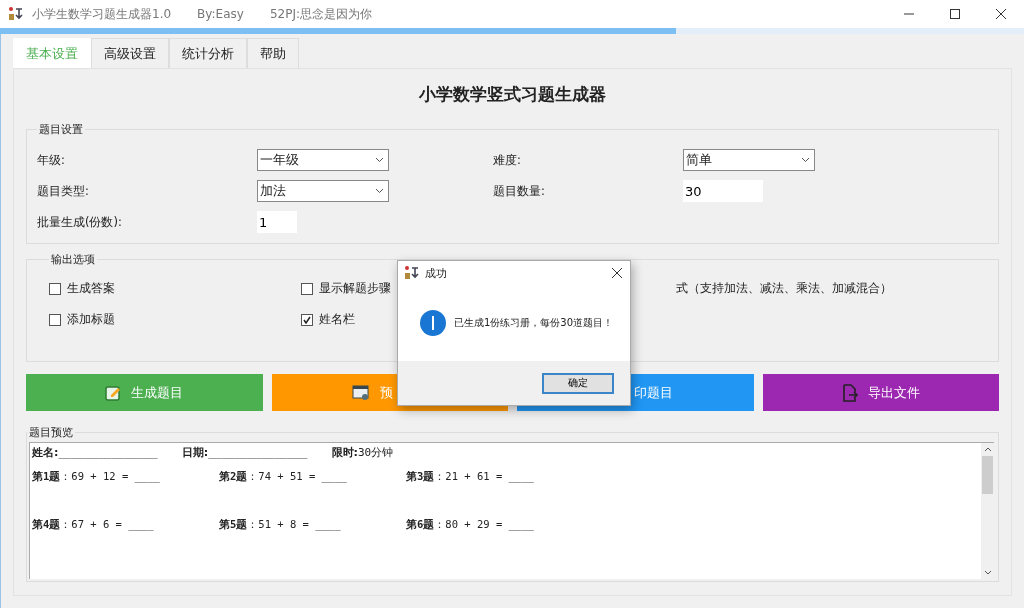  What do you see at coordinates (362, 452) in the screenshot?
I see `header-text: 限时:30分钟` at bounding box center [362, 452].